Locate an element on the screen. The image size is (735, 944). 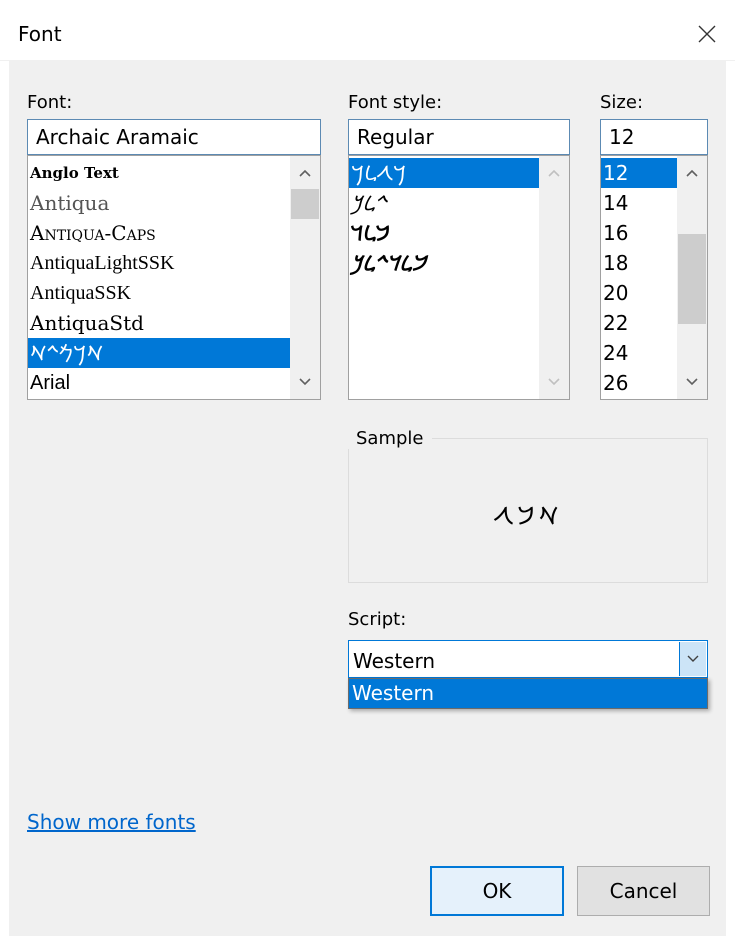
size-input: 12 is located at coordinates (654, 137).